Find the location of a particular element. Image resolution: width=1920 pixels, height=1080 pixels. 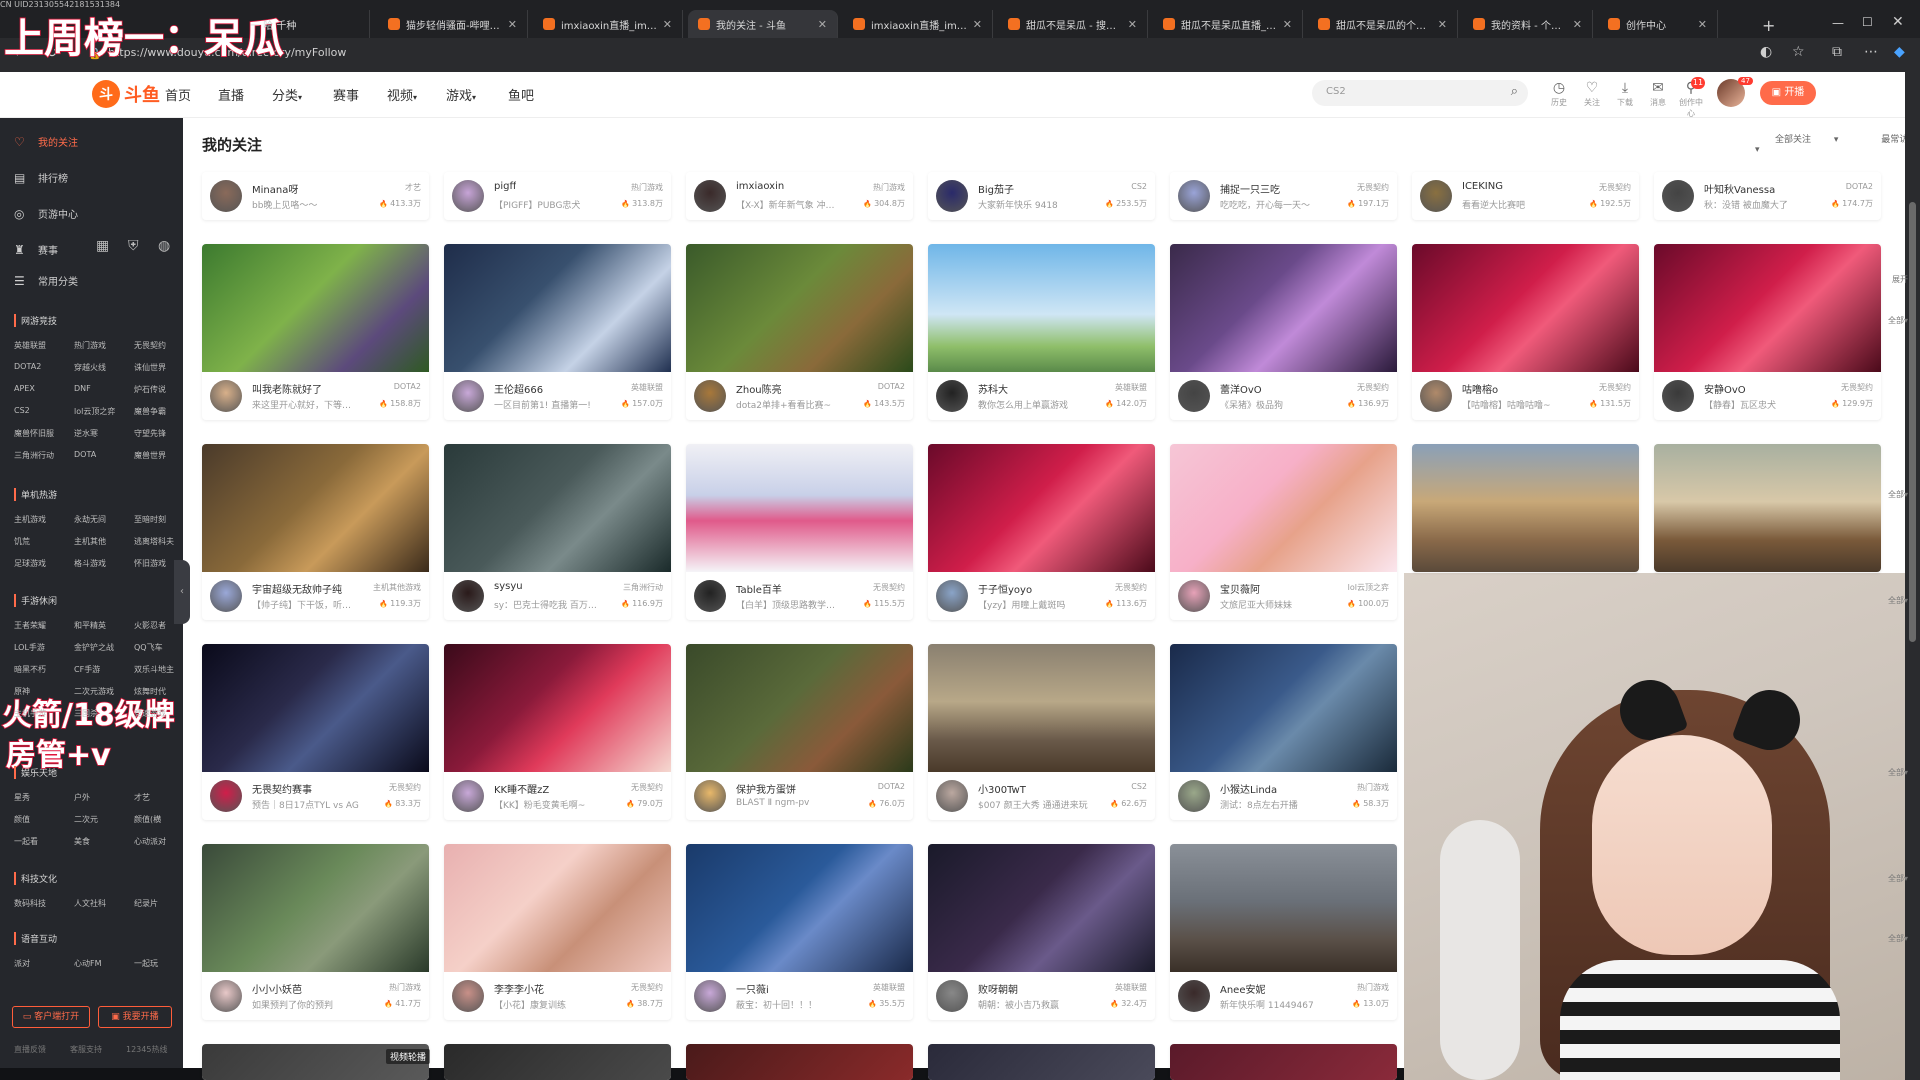

sidebar-subcategory: DOTA2 is located at coordinates (27, 366).